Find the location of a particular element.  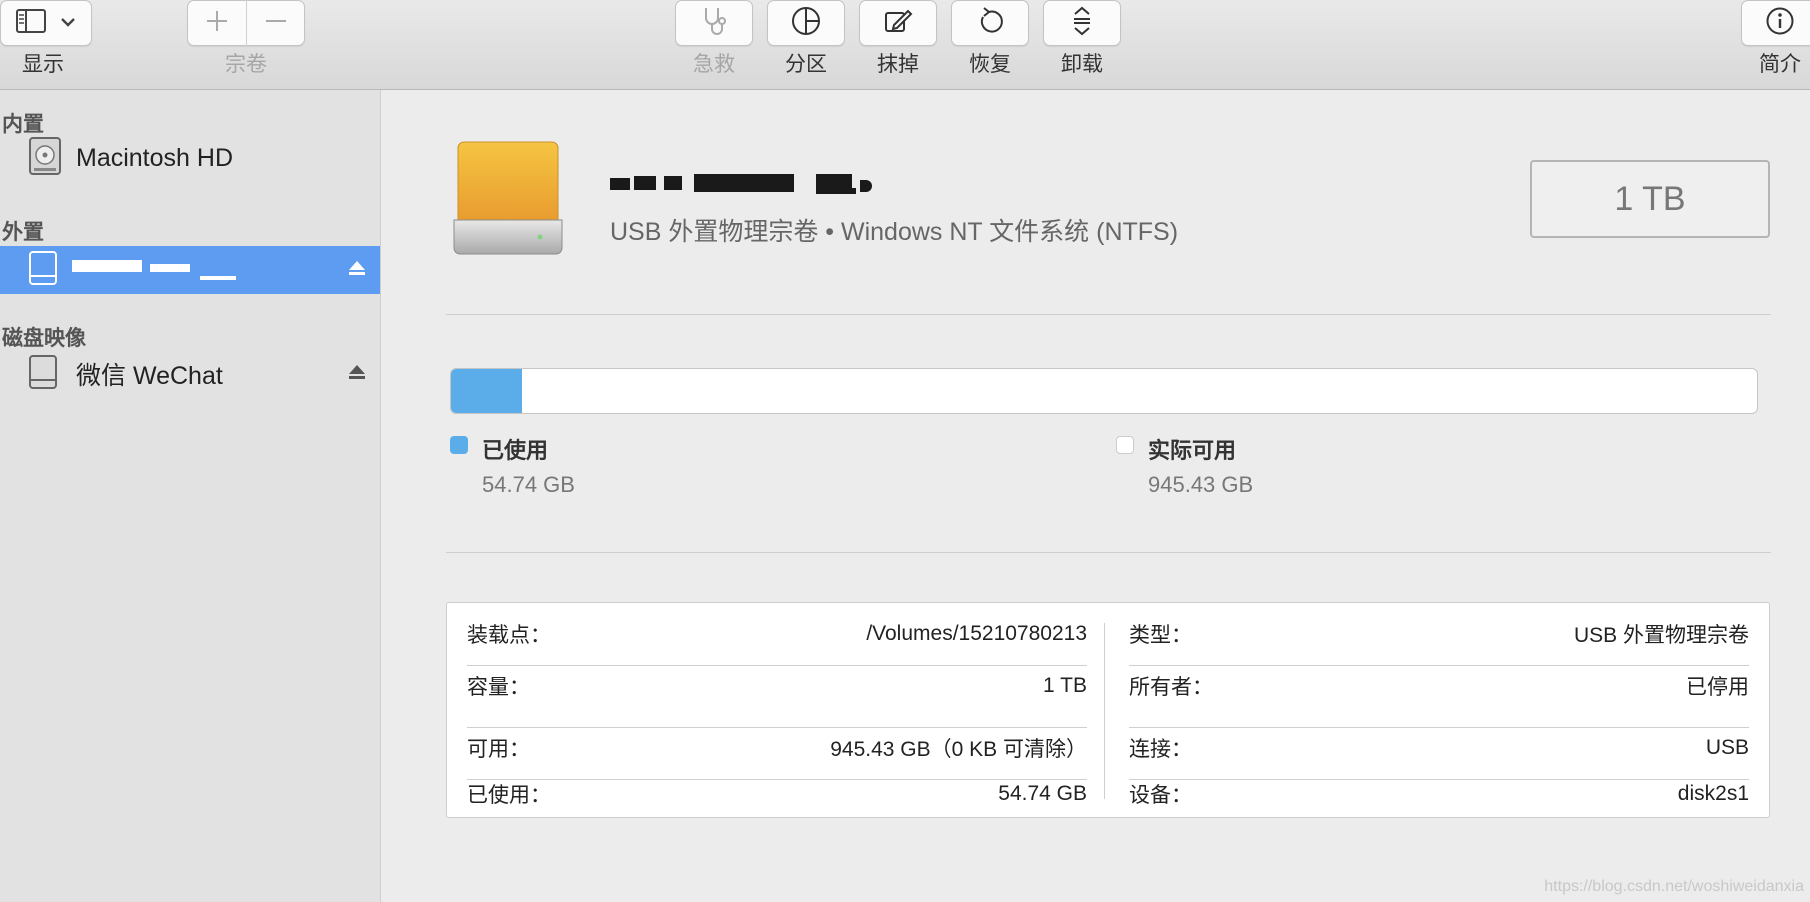

info-value: 1 TB is located at coordinates (1065, 685).